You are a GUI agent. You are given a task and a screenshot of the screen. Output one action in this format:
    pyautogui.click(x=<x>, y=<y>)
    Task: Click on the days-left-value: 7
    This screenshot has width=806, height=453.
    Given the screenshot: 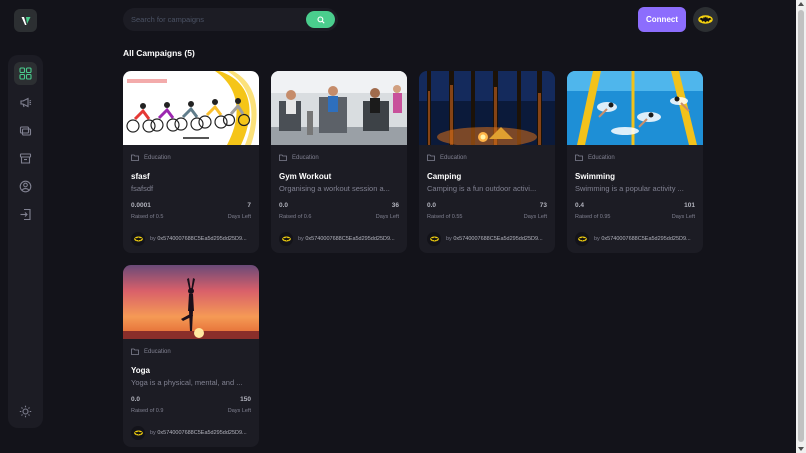 What is the action you would take?
    pyautogui.click(x=249, y=205)
    